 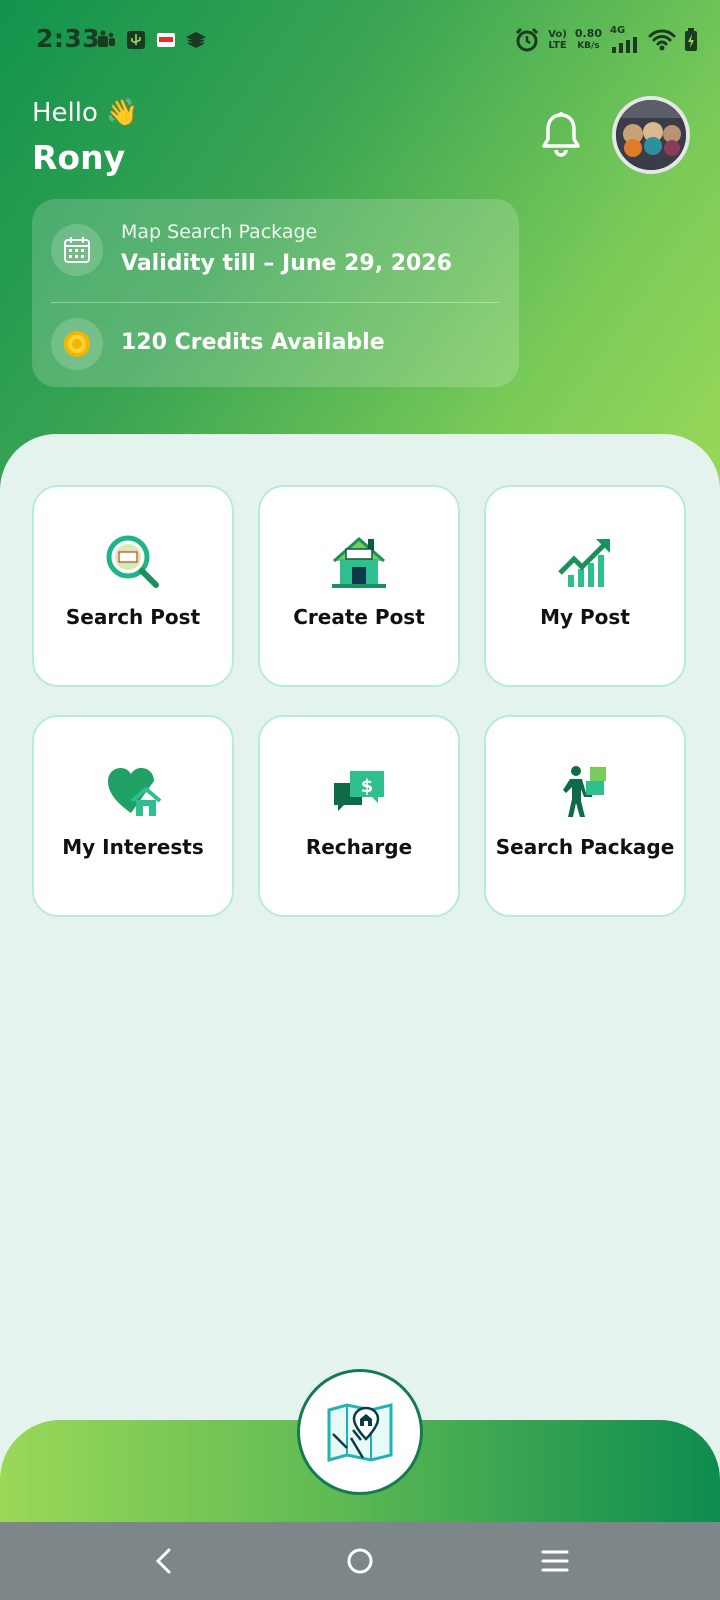 I want to click on recharge-icon: $, so click(x=359, y=791).